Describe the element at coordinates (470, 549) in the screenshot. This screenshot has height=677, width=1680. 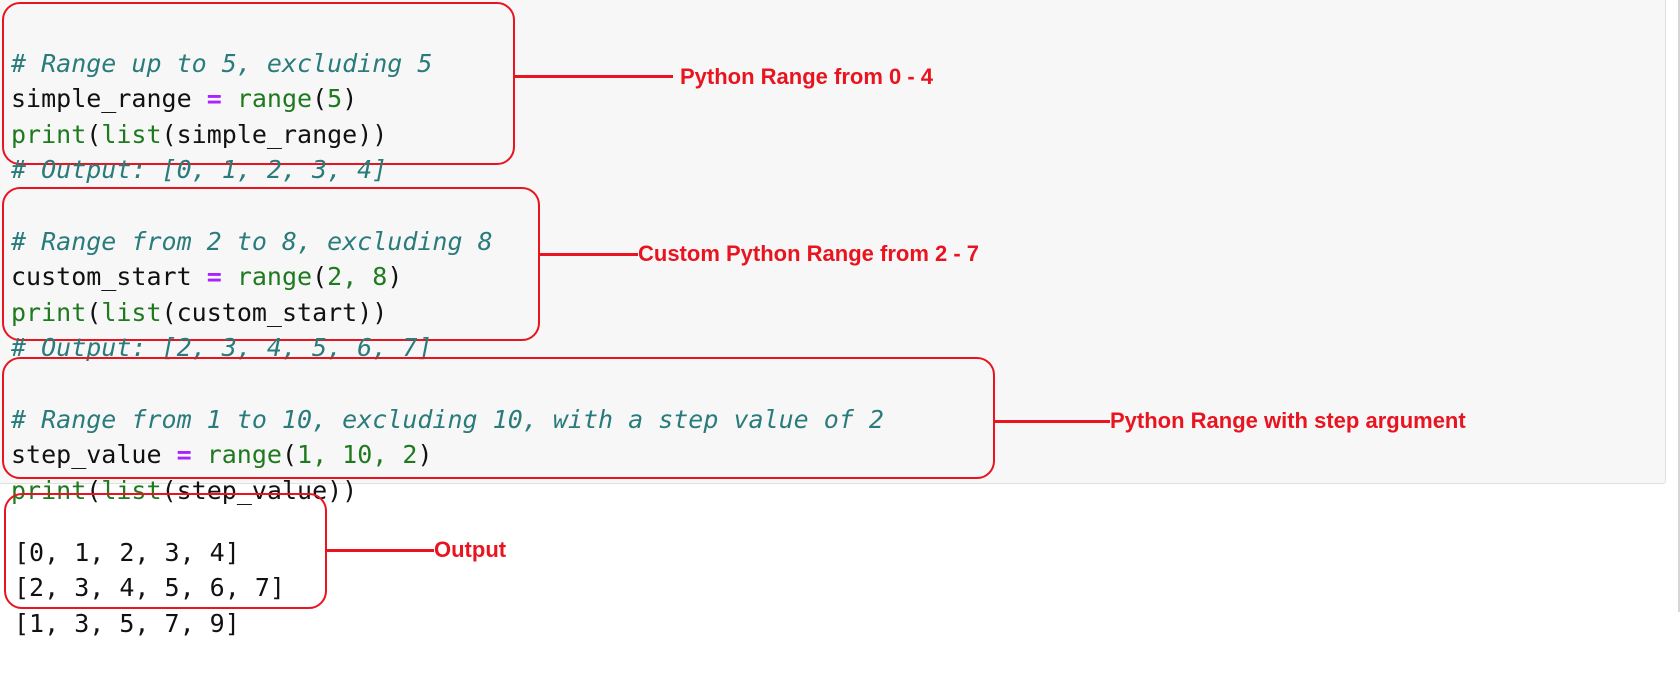
I see `annotation-label: Output` at that location.